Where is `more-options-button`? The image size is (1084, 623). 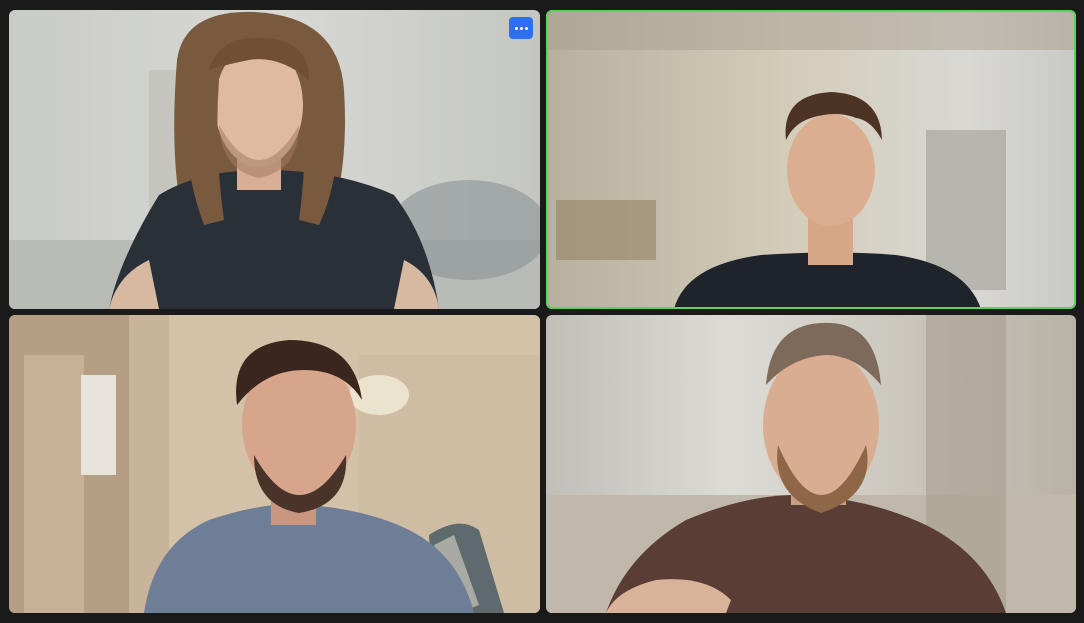 more-options-button is located at coordinates (521, 28).